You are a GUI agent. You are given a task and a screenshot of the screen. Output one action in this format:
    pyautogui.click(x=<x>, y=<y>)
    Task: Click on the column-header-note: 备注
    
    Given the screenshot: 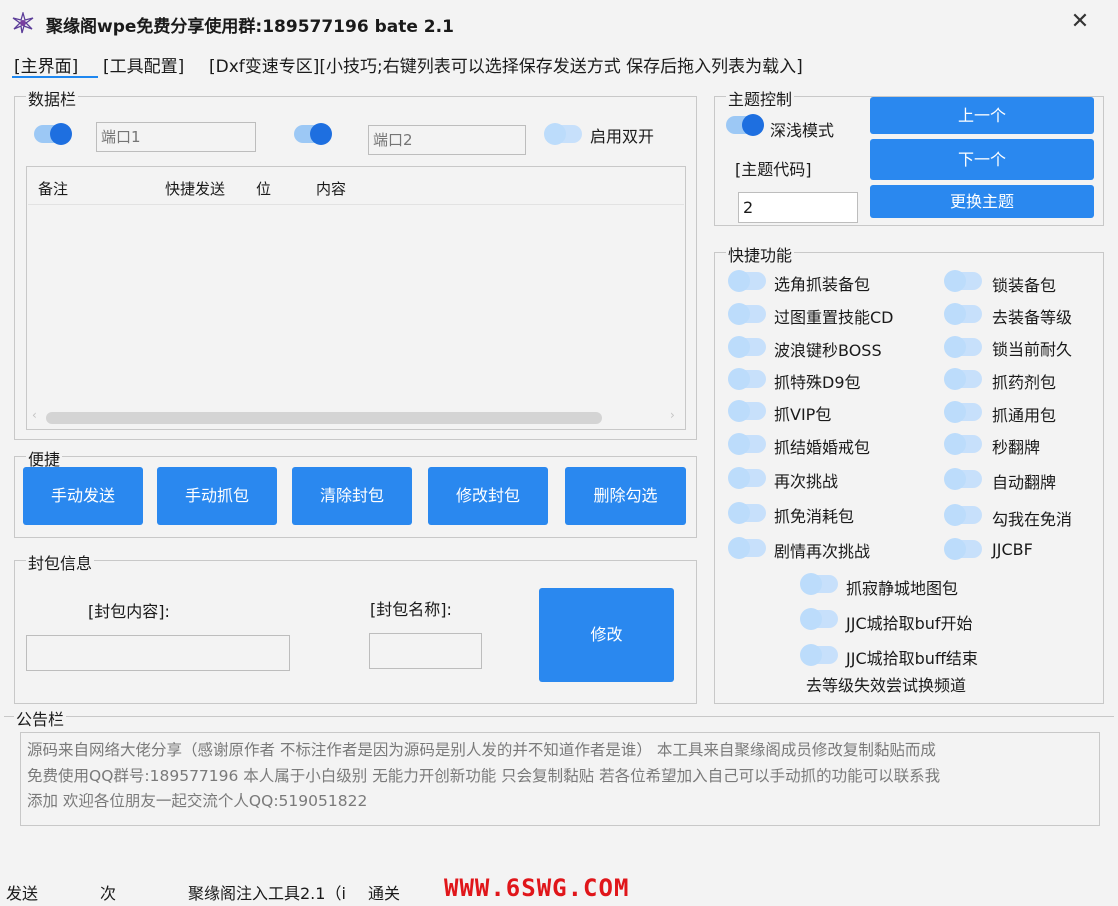 What is the action you would take?
    pyautogui.click(x=53, y=188)
    